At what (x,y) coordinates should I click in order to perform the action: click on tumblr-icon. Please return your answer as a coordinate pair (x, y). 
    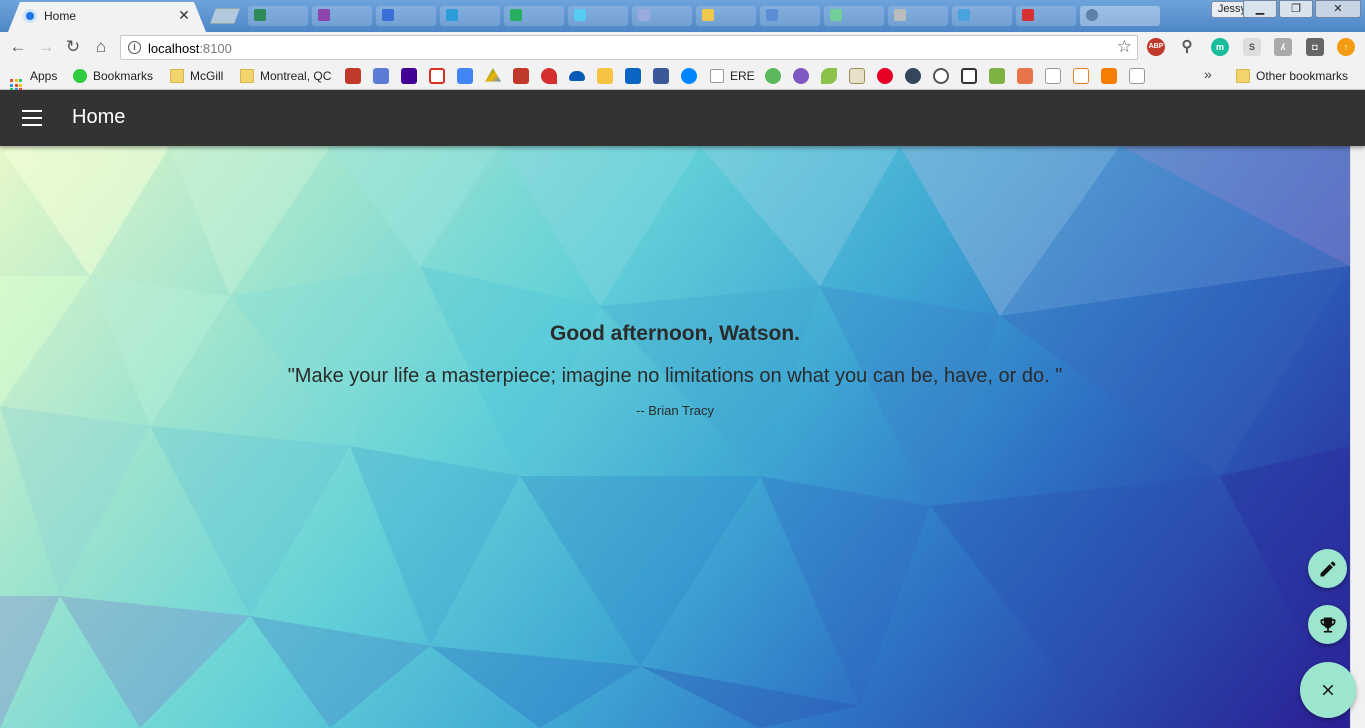
    Looking at the image, I should click on (913, 76).